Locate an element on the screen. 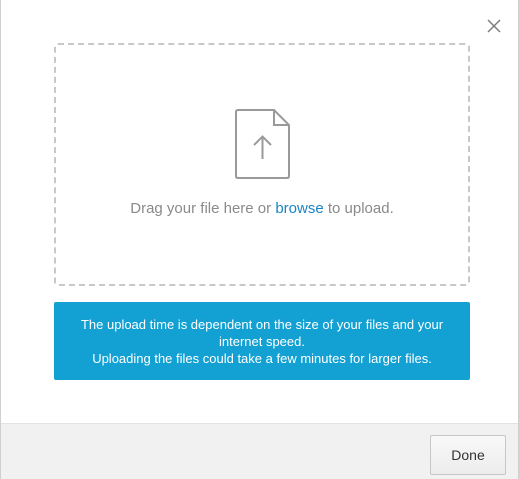 The image size is (519, 479). dropzone-text-after: to upload. is located at coordinates (358, 208).